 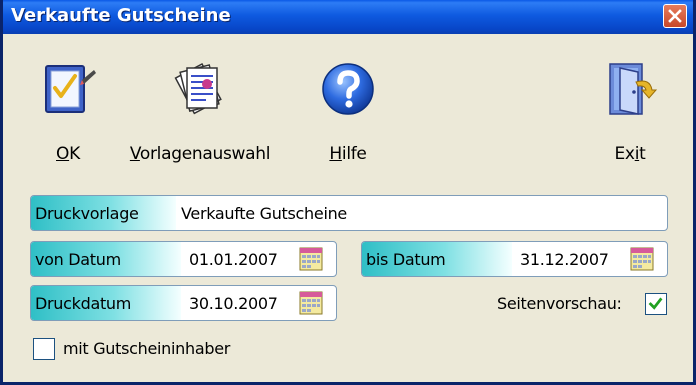 What do you see at coordinates (348, 17) in the screenshot?
I see `title-bar: Verkaufte Gutscheine` at bounding box center [348, 17].